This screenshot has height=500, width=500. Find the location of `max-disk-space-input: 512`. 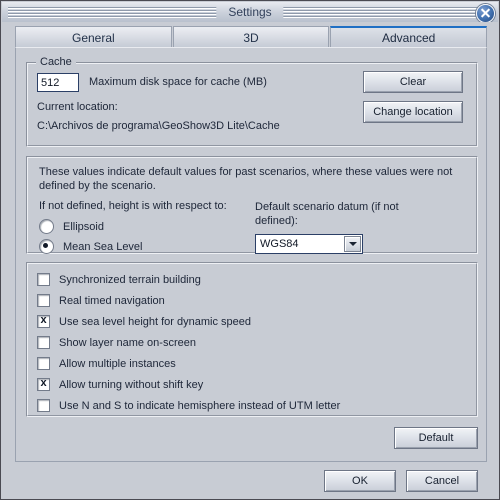

max-disk-space-input: 512 is located at coordinates (58, 82).